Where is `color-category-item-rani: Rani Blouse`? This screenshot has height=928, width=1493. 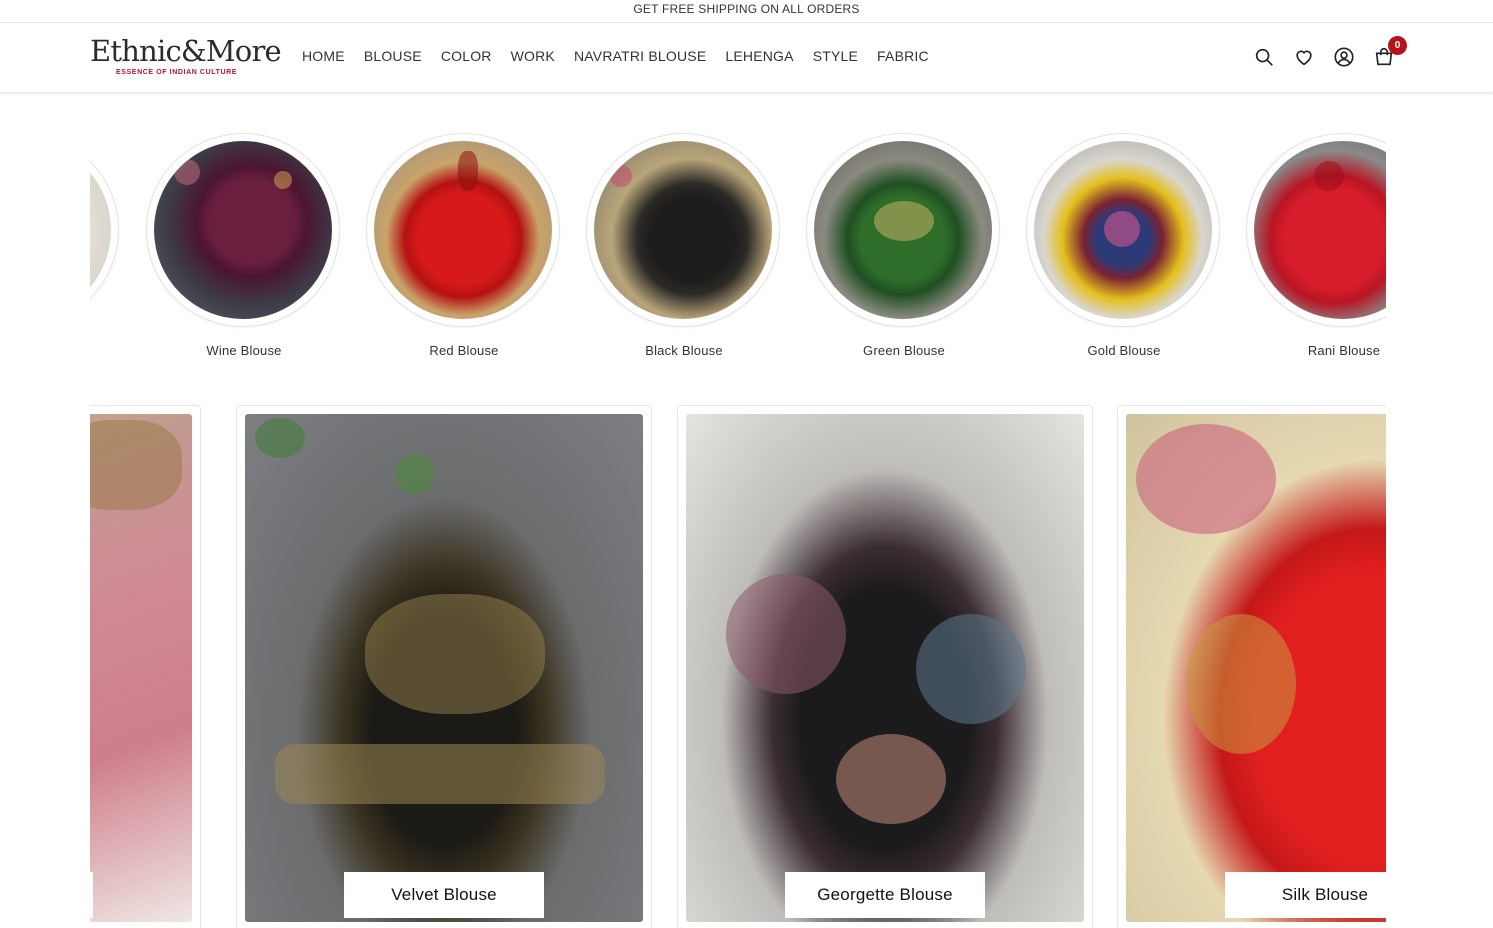
color-category-item-rani: Rani Blouse is located at coordinates (1316, 245).